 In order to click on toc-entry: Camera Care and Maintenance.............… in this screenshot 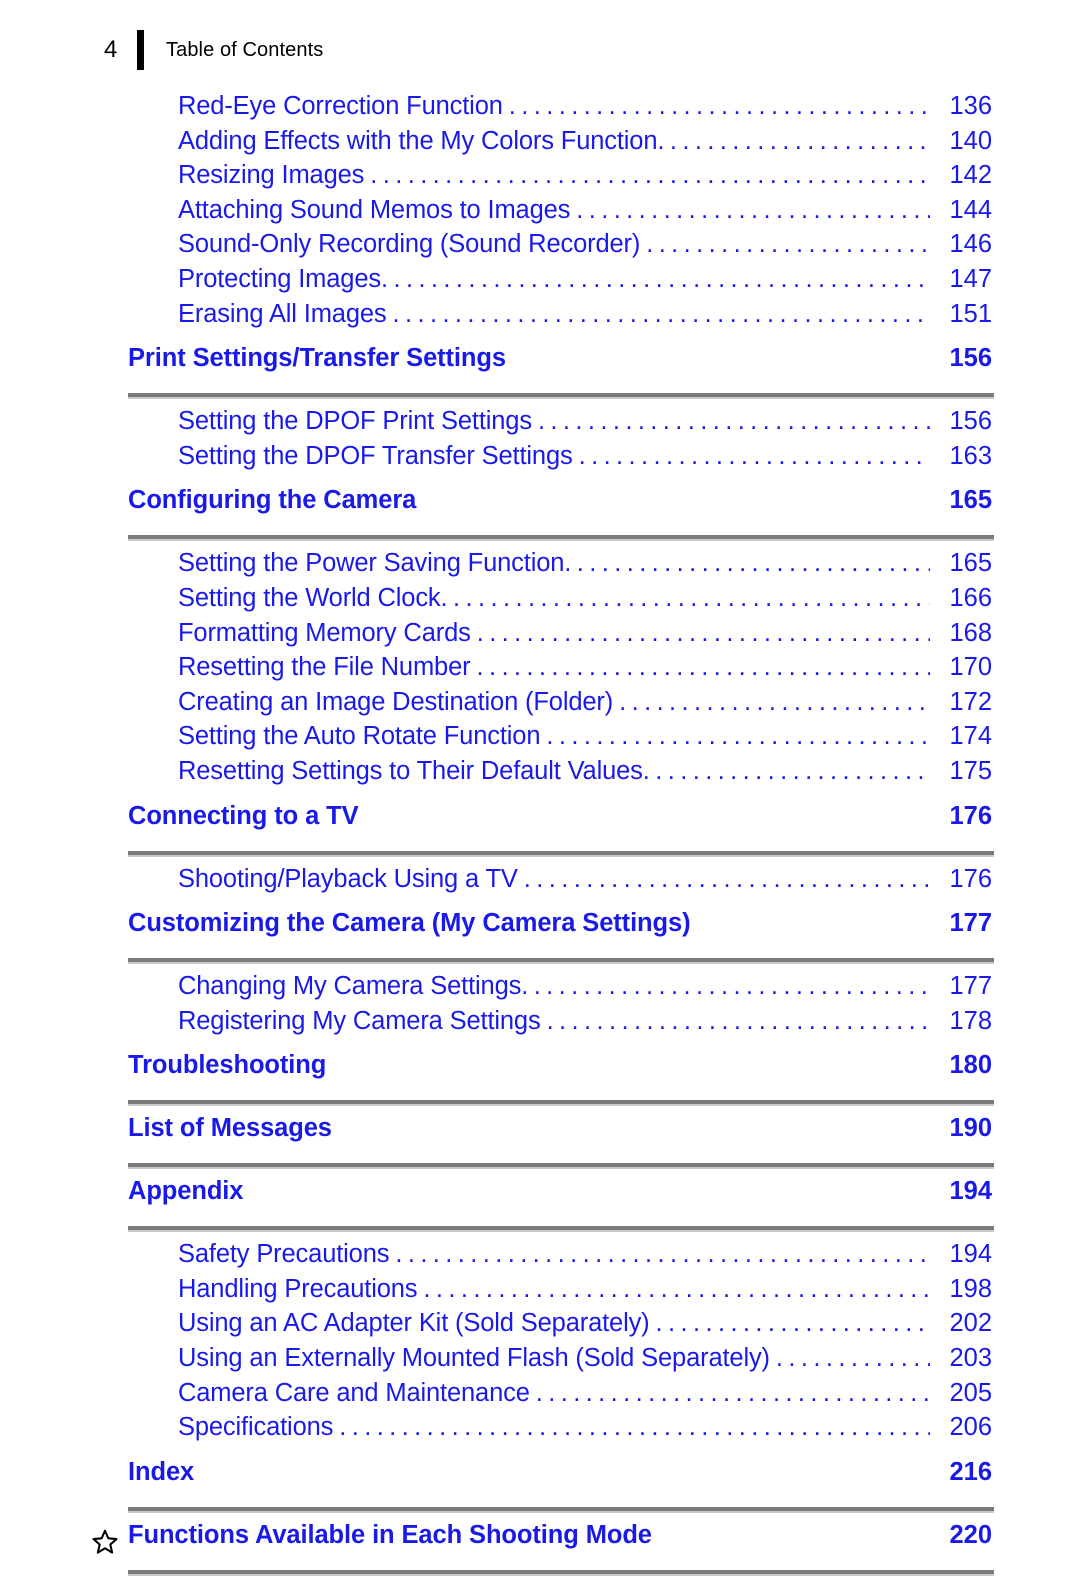, I will do `click(540, 1396)`.